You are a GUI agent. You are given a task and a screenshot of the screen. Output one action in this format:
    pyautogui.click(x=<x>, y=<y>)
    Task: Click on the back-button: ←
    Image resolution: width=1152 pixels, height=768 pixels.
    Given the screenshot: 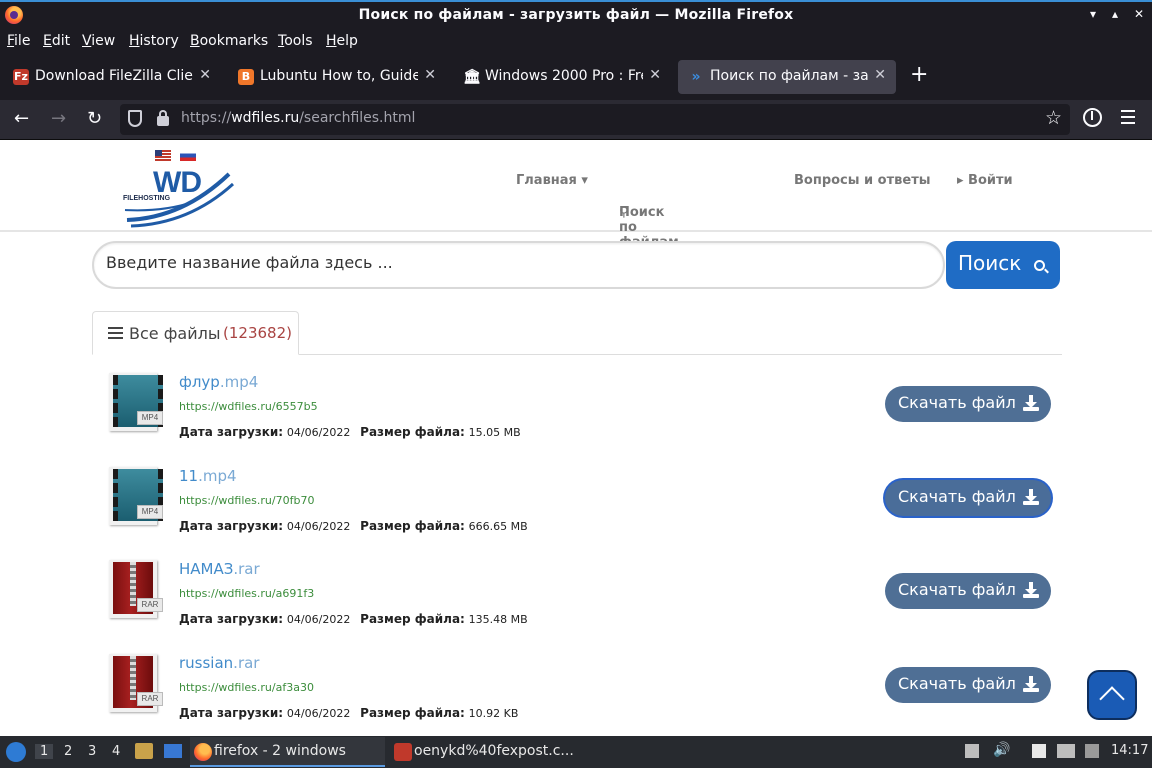 What is the action you would take?
    pyautogui.click(x=21, y=118)
    